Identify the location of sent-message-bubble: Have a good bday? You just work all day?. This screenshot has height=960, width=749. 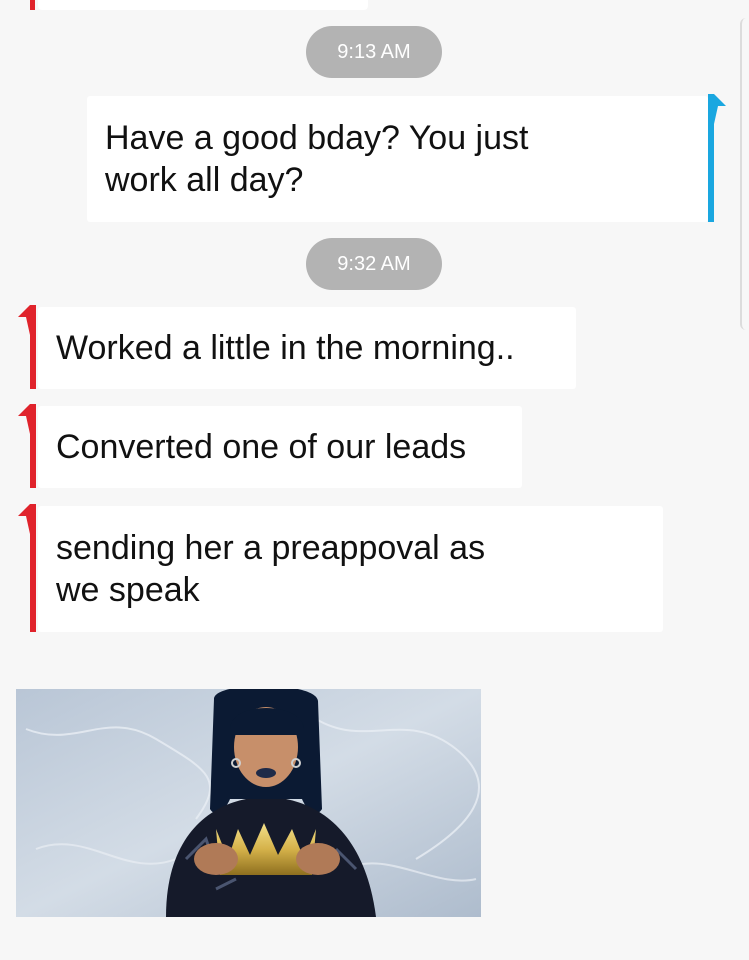
(397, 159).